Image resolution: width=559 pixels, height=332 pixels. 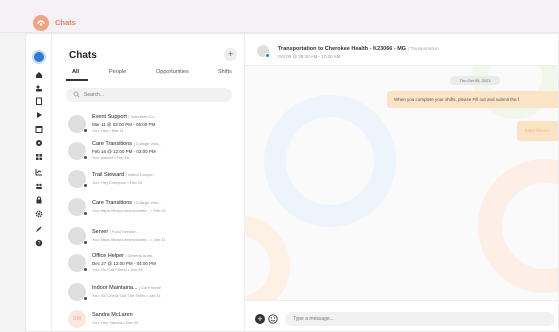 I want to click on lock-icon, so click(x=39, y=200).